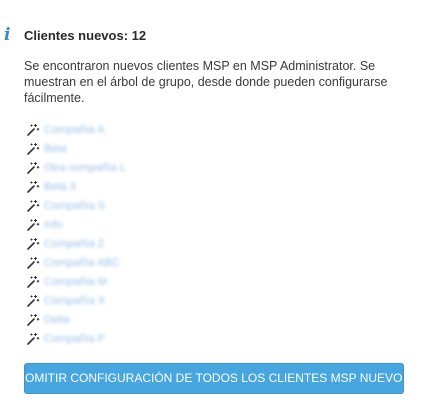  I want to click on client-list-item: Compañía ABC, so click(76, 262).